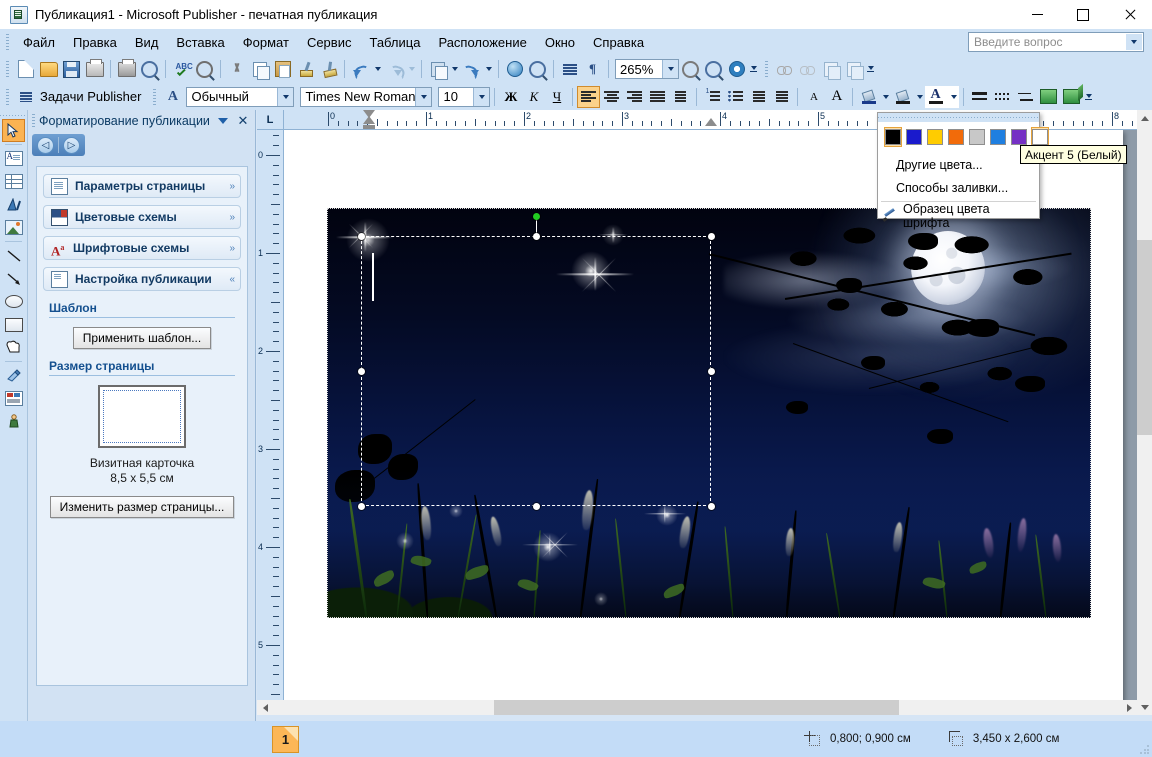 This screenshot has width=1152, height=757. I want to click on scroll-down-button, so click(1144, 707).